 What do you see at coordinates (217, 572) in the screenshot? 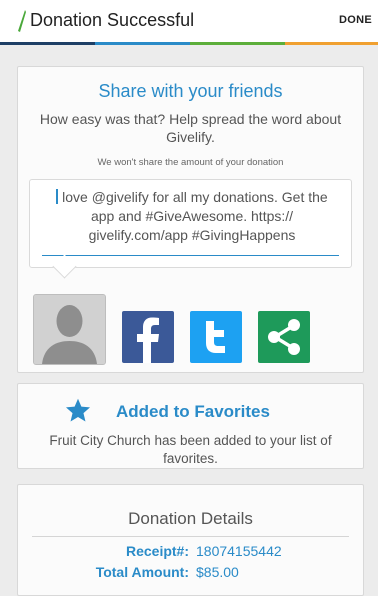
I see `total-amount-value: $85.00` at bounding box center [217, 572].